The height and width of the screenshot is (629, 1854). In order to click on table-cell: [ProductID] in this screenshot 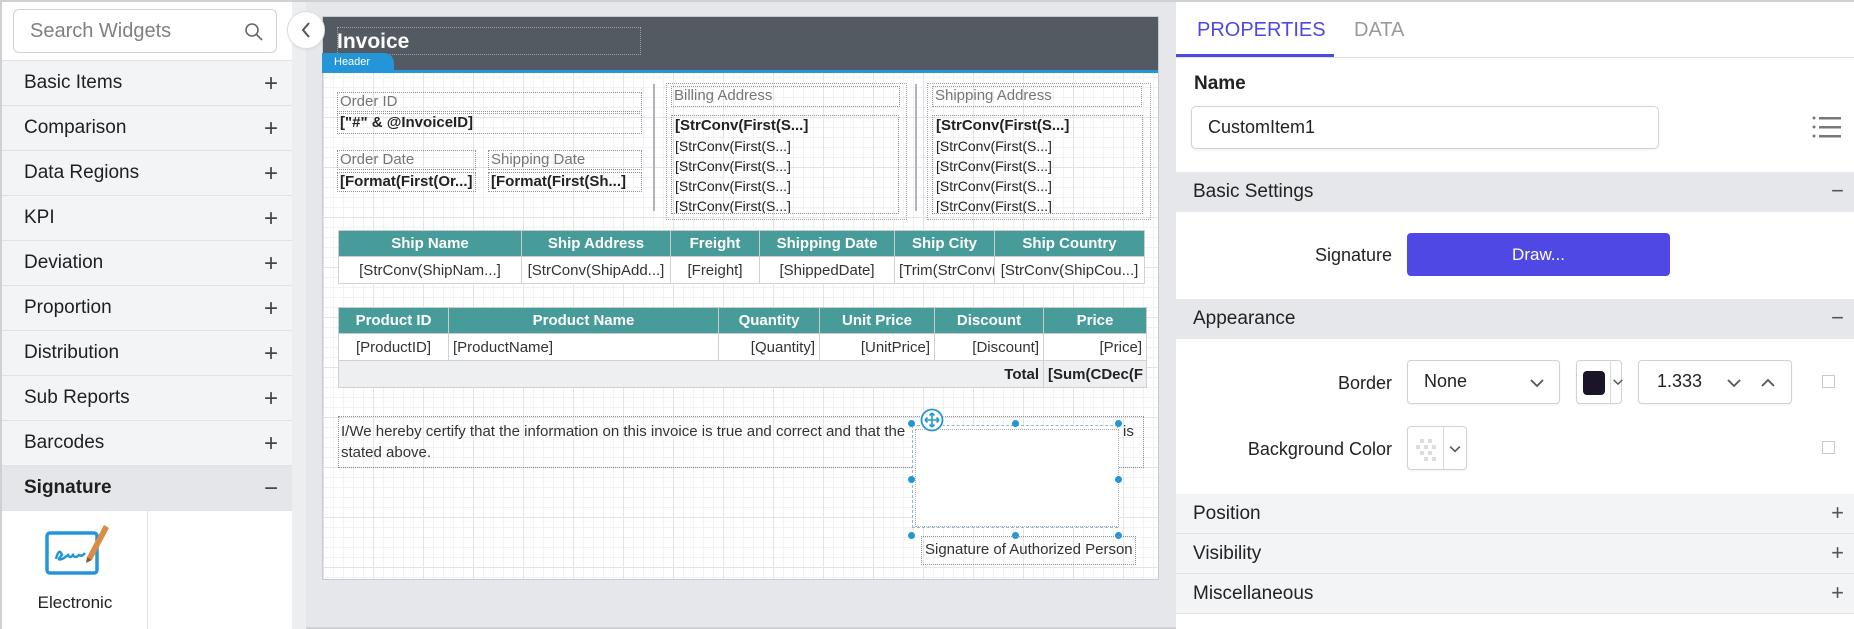, I will do `click(393, 347)`.